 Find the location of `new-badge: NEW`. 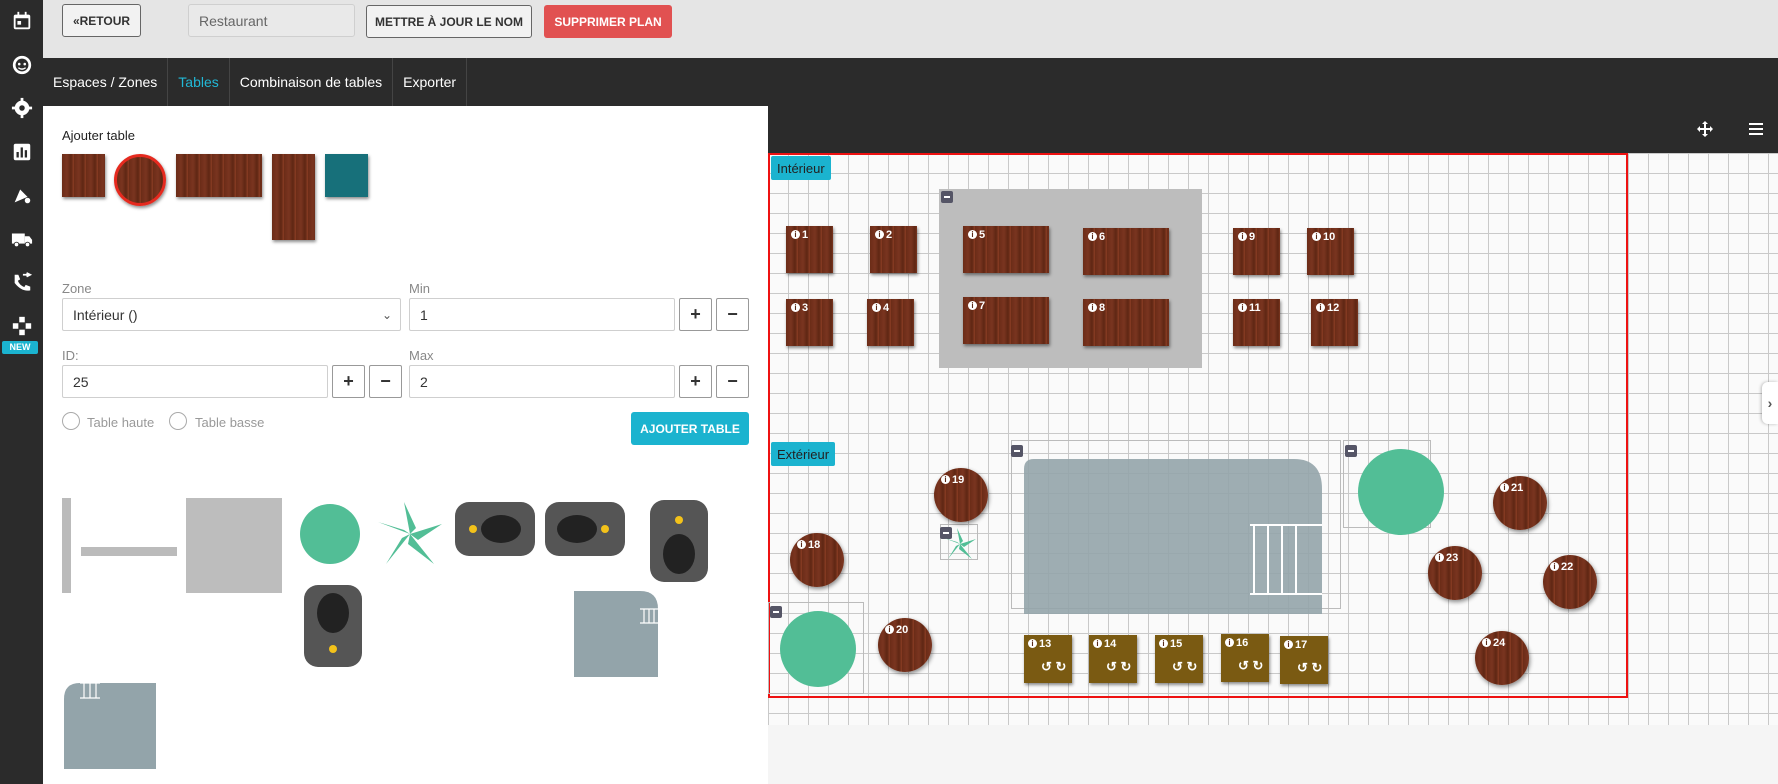

new-badge: NEW is located at coordinates (20, 347).